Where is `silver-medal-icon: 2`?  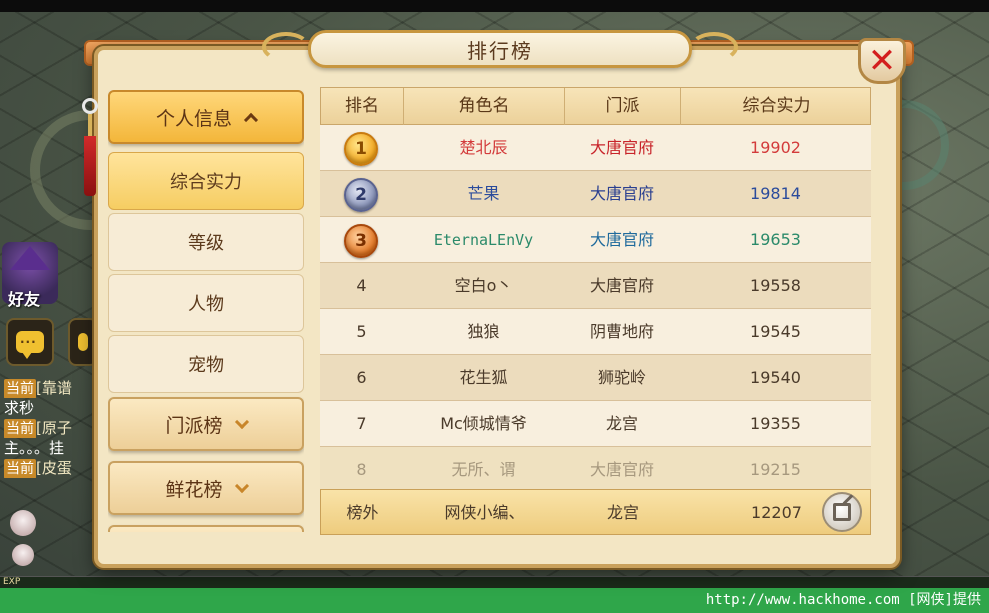
silver-medal-icon: 2 is located at coordinates (361, 195).